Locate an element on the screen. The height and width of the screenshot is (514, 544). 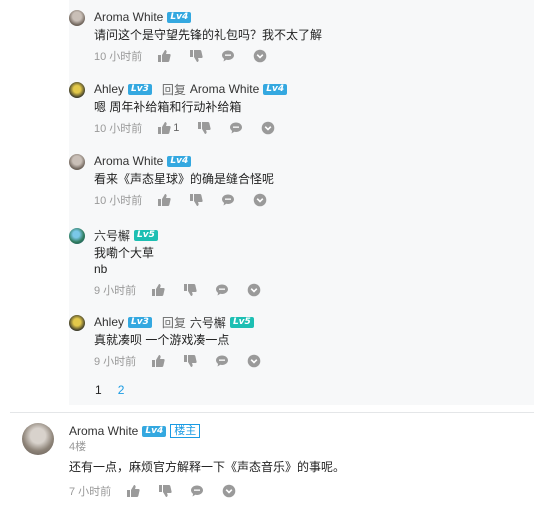
username: 六号檞 is located at coordinates (112, 235).